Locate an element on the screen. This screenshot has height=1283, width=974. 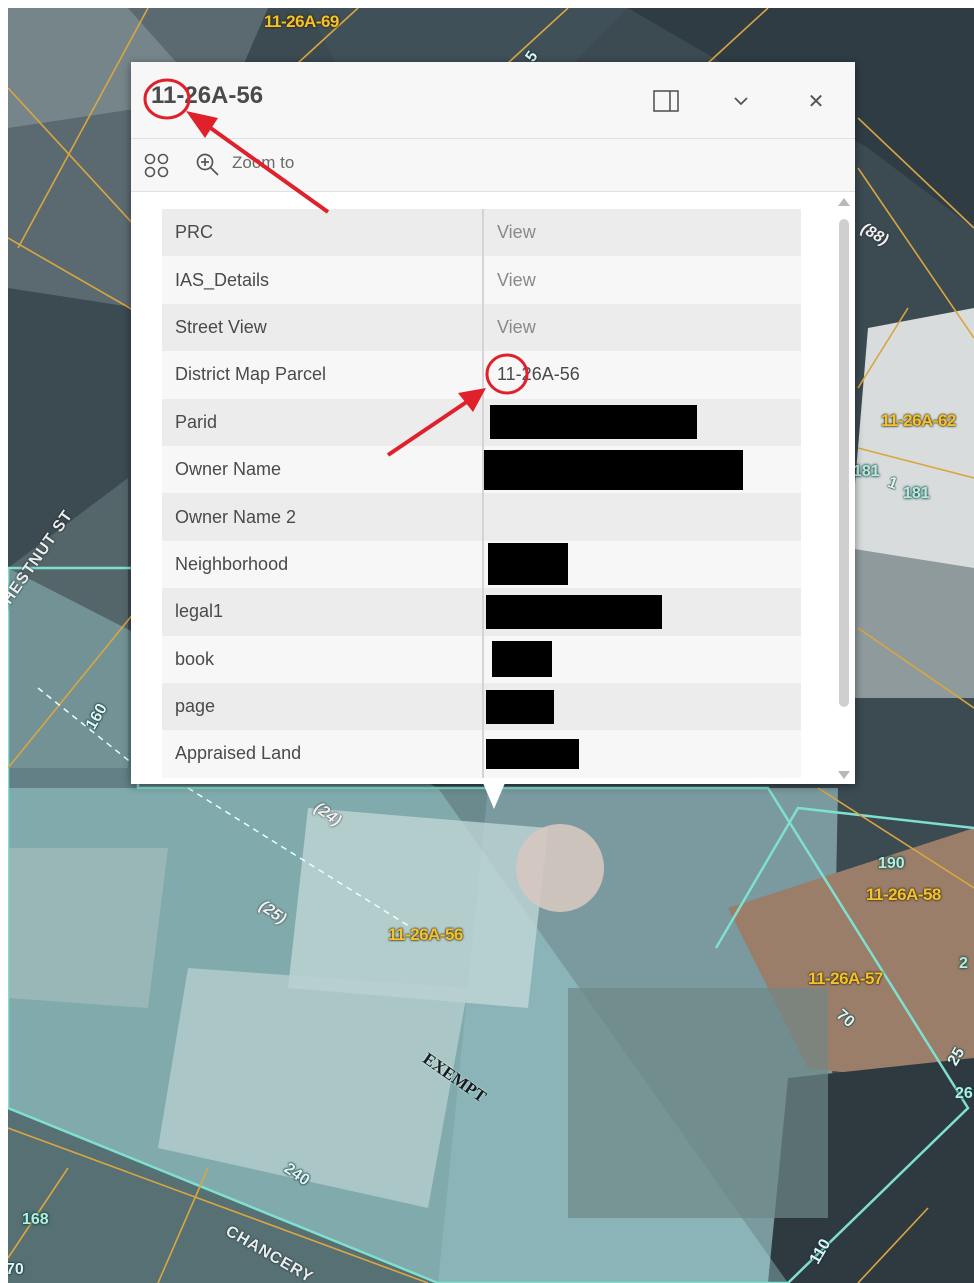
field-name: page is located at coordinates (323, 706).